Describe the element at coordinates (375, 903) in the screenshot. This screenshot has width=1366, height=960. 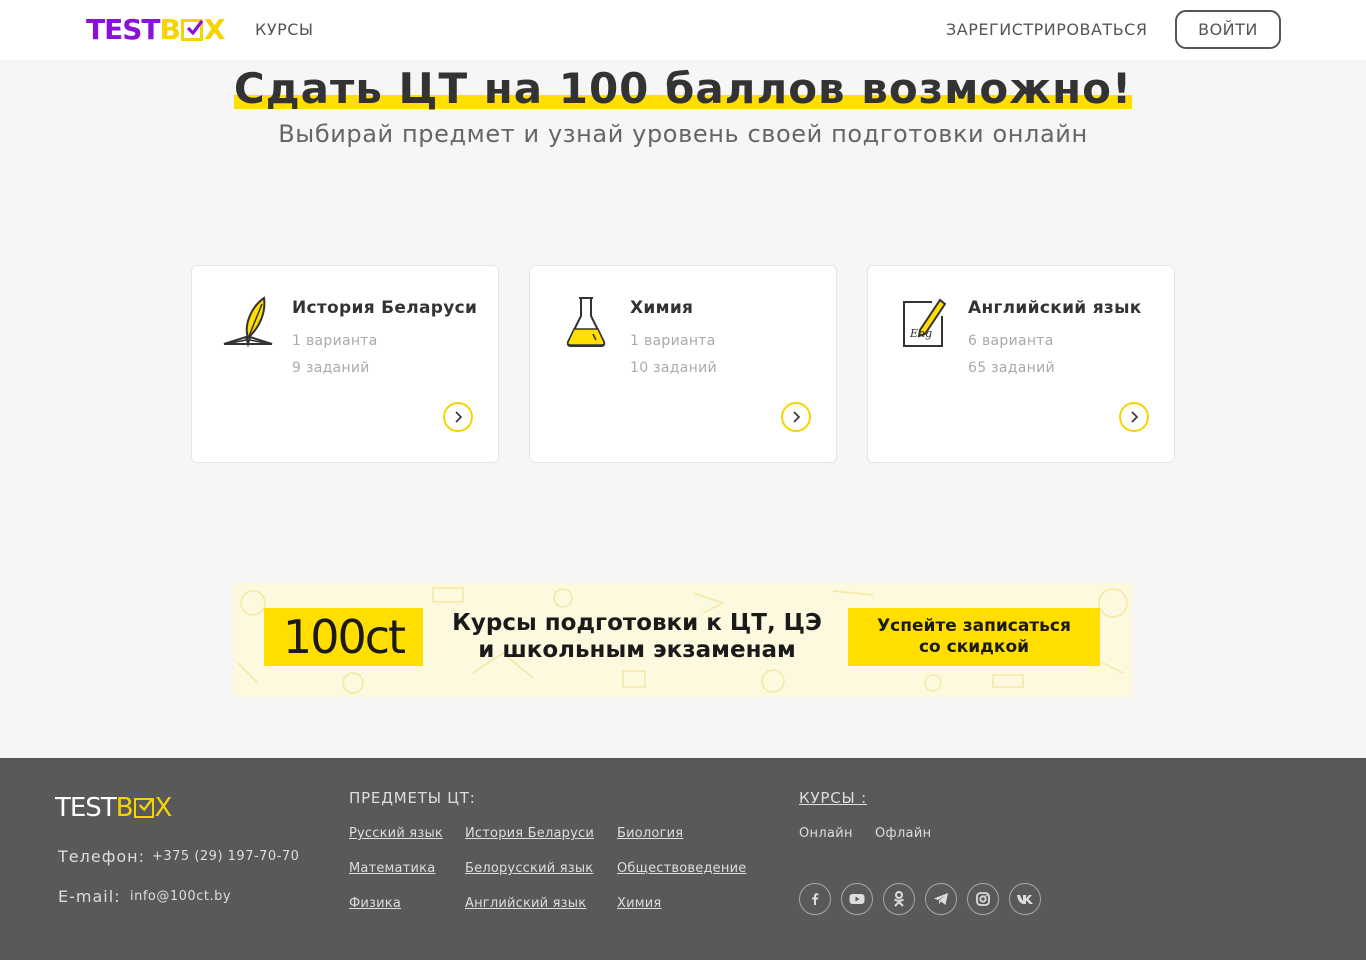
I see `subject-link: Физика` at that location.